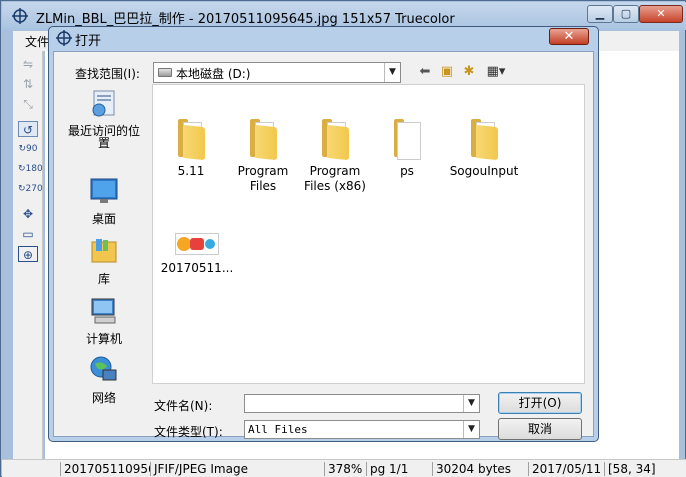 The width and height of the screenshot is (686, 477). Describe the element at coordinates (237, 469) in the screenshot. I see `status-format: JFIF/JPEG Image` at that location.